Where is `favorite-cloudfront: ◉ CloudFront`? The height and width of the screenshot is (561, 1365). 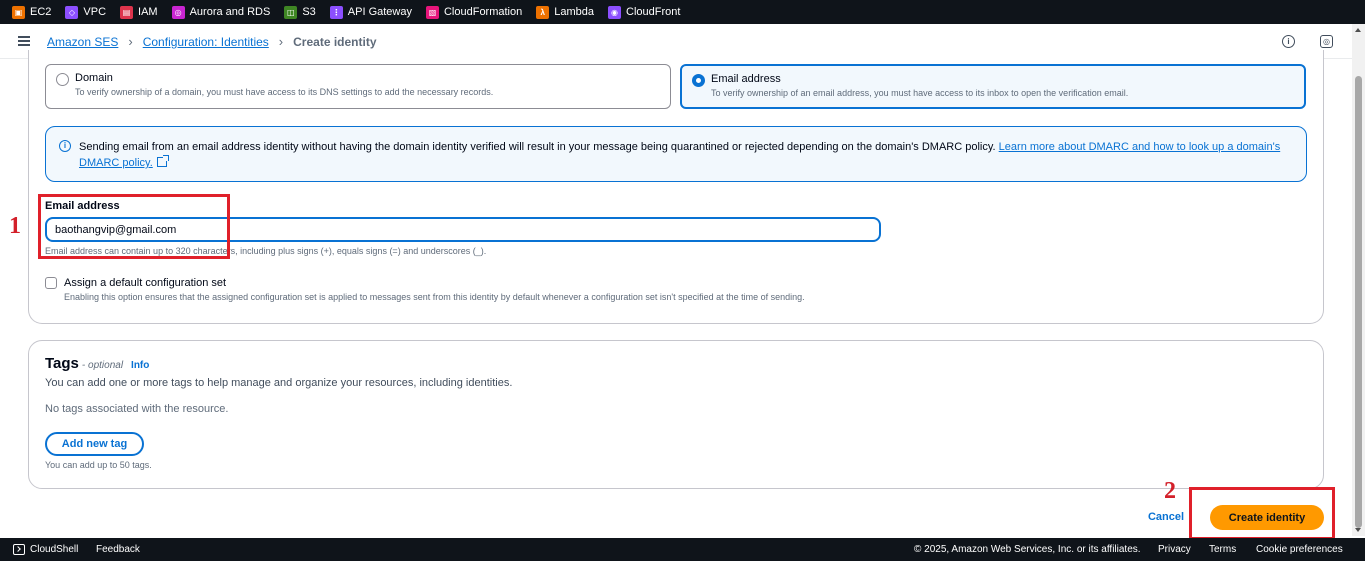
favorite-cloudfront: ◉ CloudFront is located at coordinates (644, 12).